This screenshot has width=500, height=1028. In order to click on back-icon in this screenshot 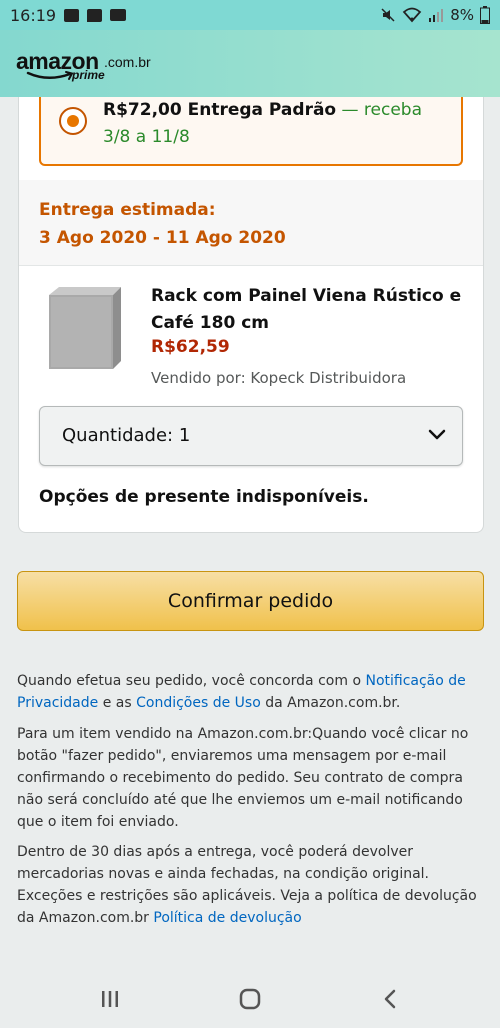, I will do `click(390, 999)`.